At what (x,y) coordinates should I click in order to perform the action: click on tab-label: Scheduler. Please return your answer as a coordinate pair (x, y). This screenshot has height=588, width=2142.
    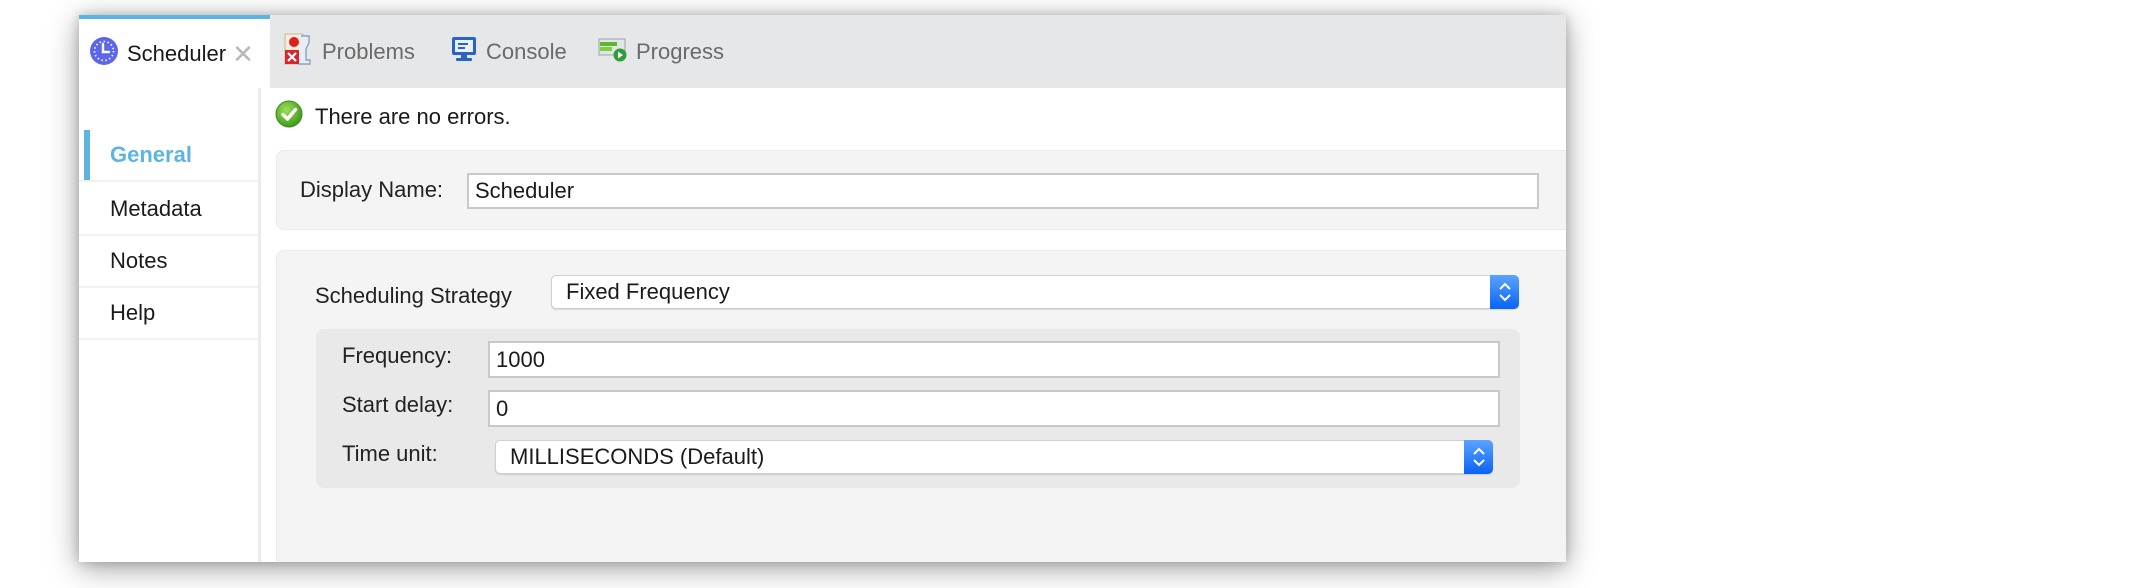
    Looking at the image, I should click on (177, 53).